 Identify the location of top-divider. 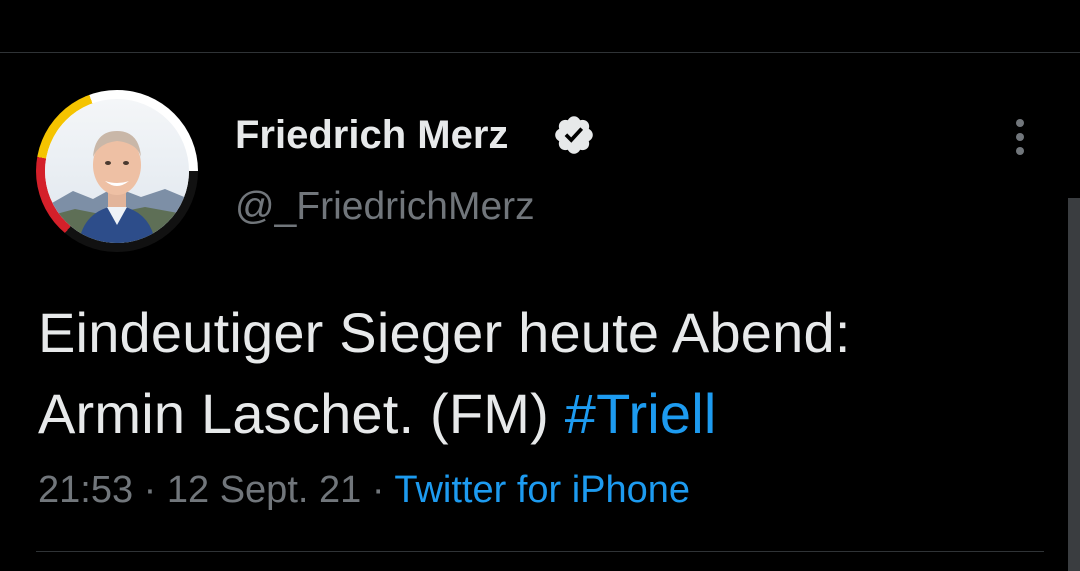
(540, 52).